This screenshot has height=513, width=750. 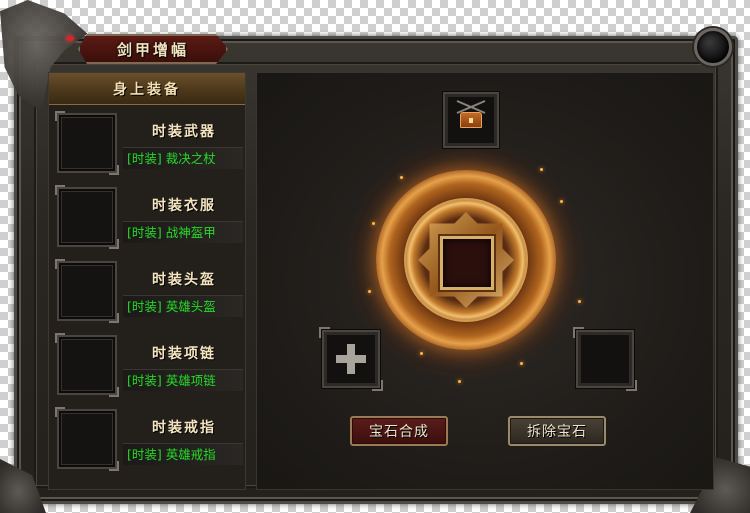 I want to click on window-title-plate: 剑甲增幅, so click(x=153, y=49).